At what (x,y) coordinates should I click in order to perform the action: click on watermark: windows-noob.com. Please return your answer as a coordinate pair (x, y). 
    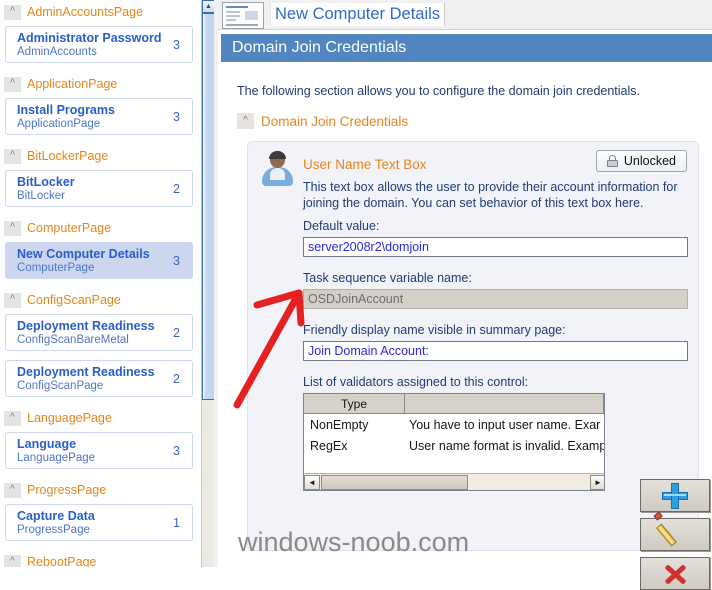
    Looking at the image, I should click on (354, 542).